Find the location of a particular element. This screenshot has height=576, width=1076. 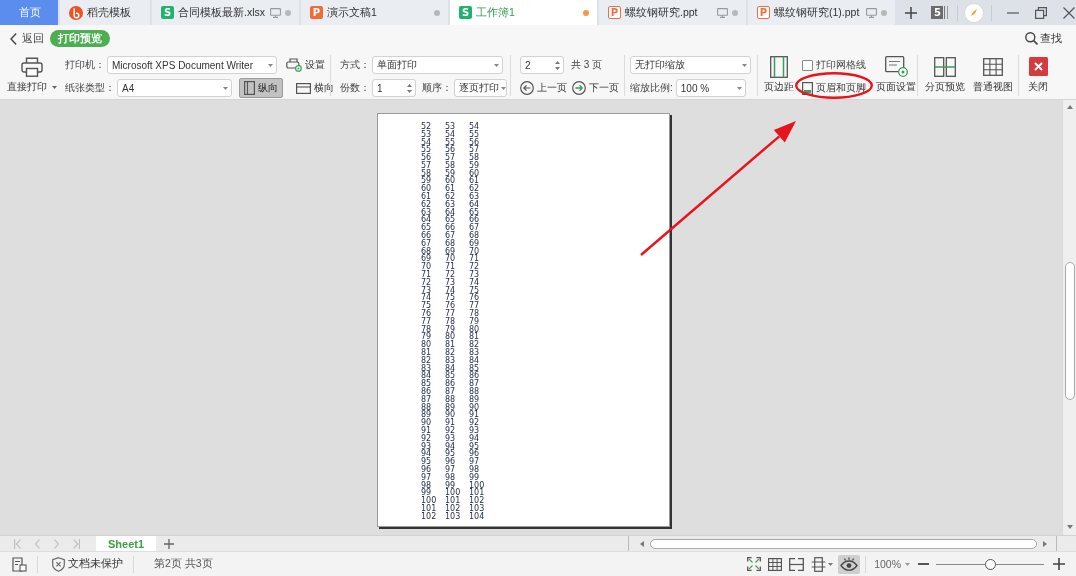

scroll-down-icon is located at coordinates (1069, 527).